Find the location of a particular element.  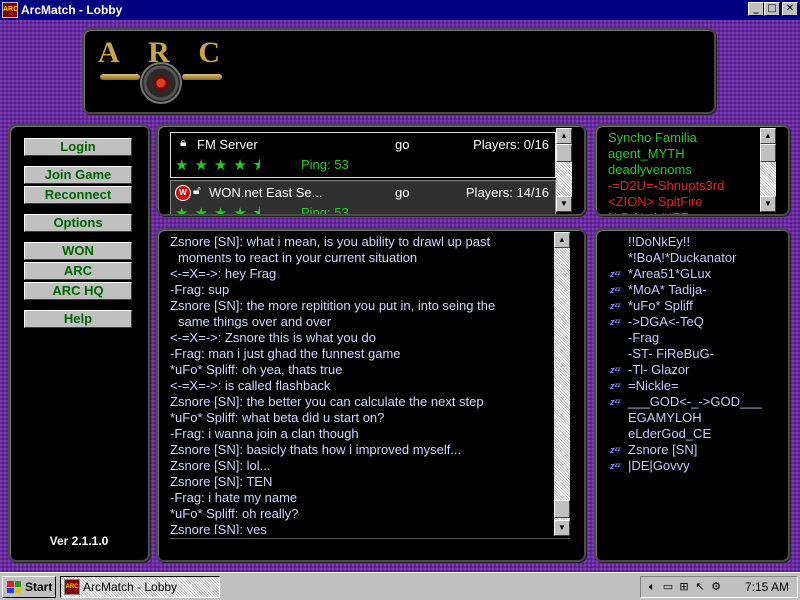

chat-message-text: <-=X=->: is called flashback is located at coordinates (250, 385).